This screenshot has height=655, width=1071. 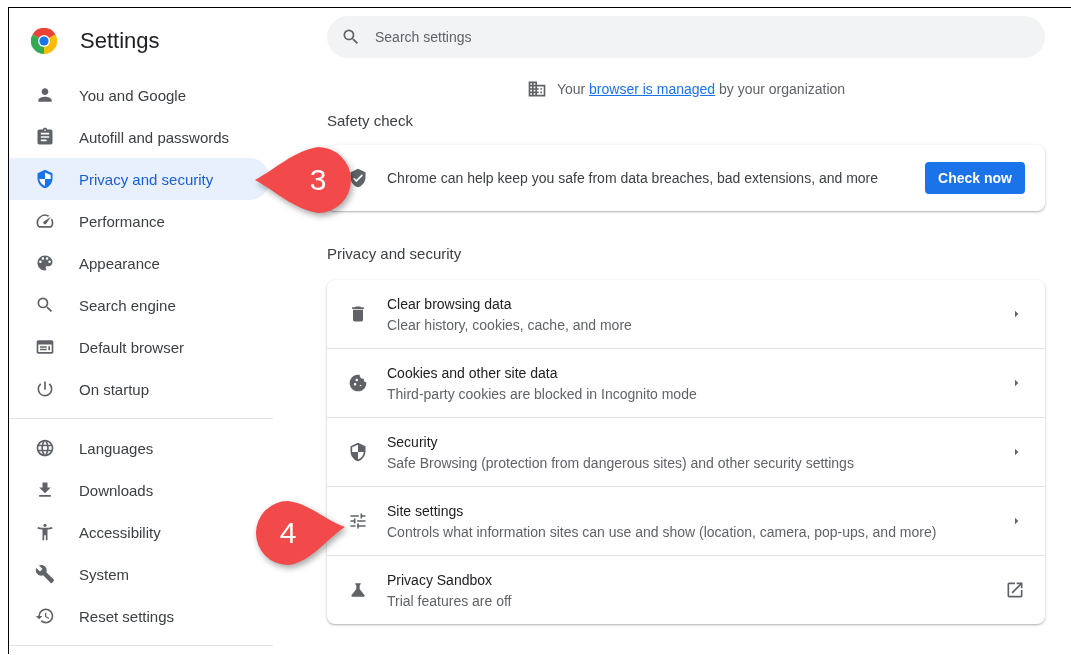 What do you see at coordinates (395, 253) in the screenshot?
I see `section-title: Privacy and security` at bounding box center [395, 253].